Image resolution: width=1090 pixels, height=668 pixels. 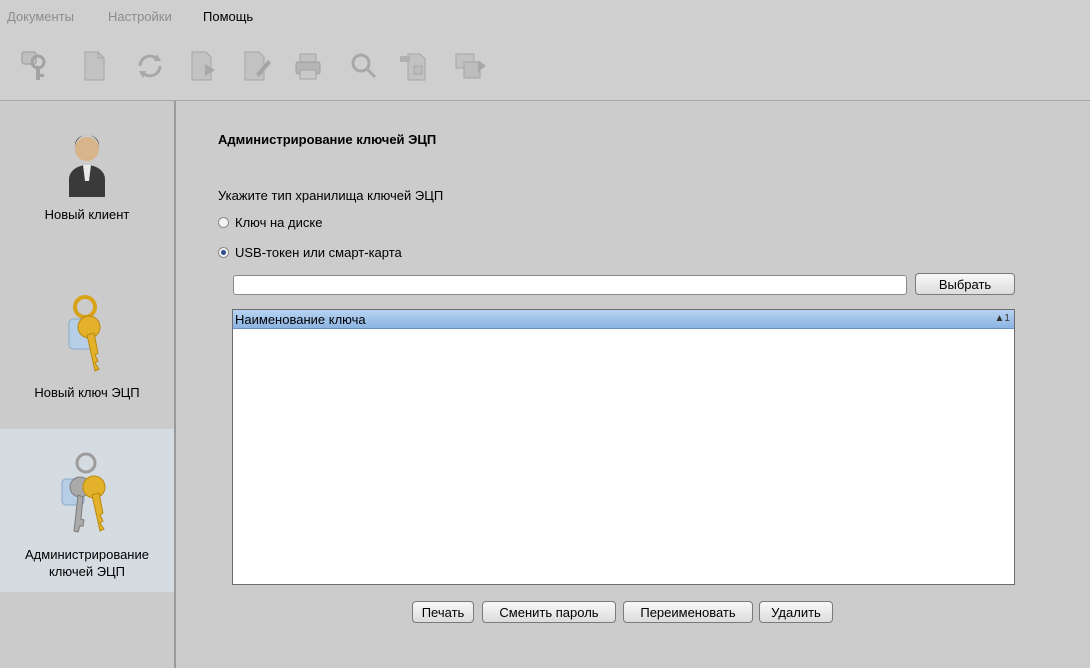 I want to click on menu-bar: Документы Настройки Помощь, so click(x=545, y=15).